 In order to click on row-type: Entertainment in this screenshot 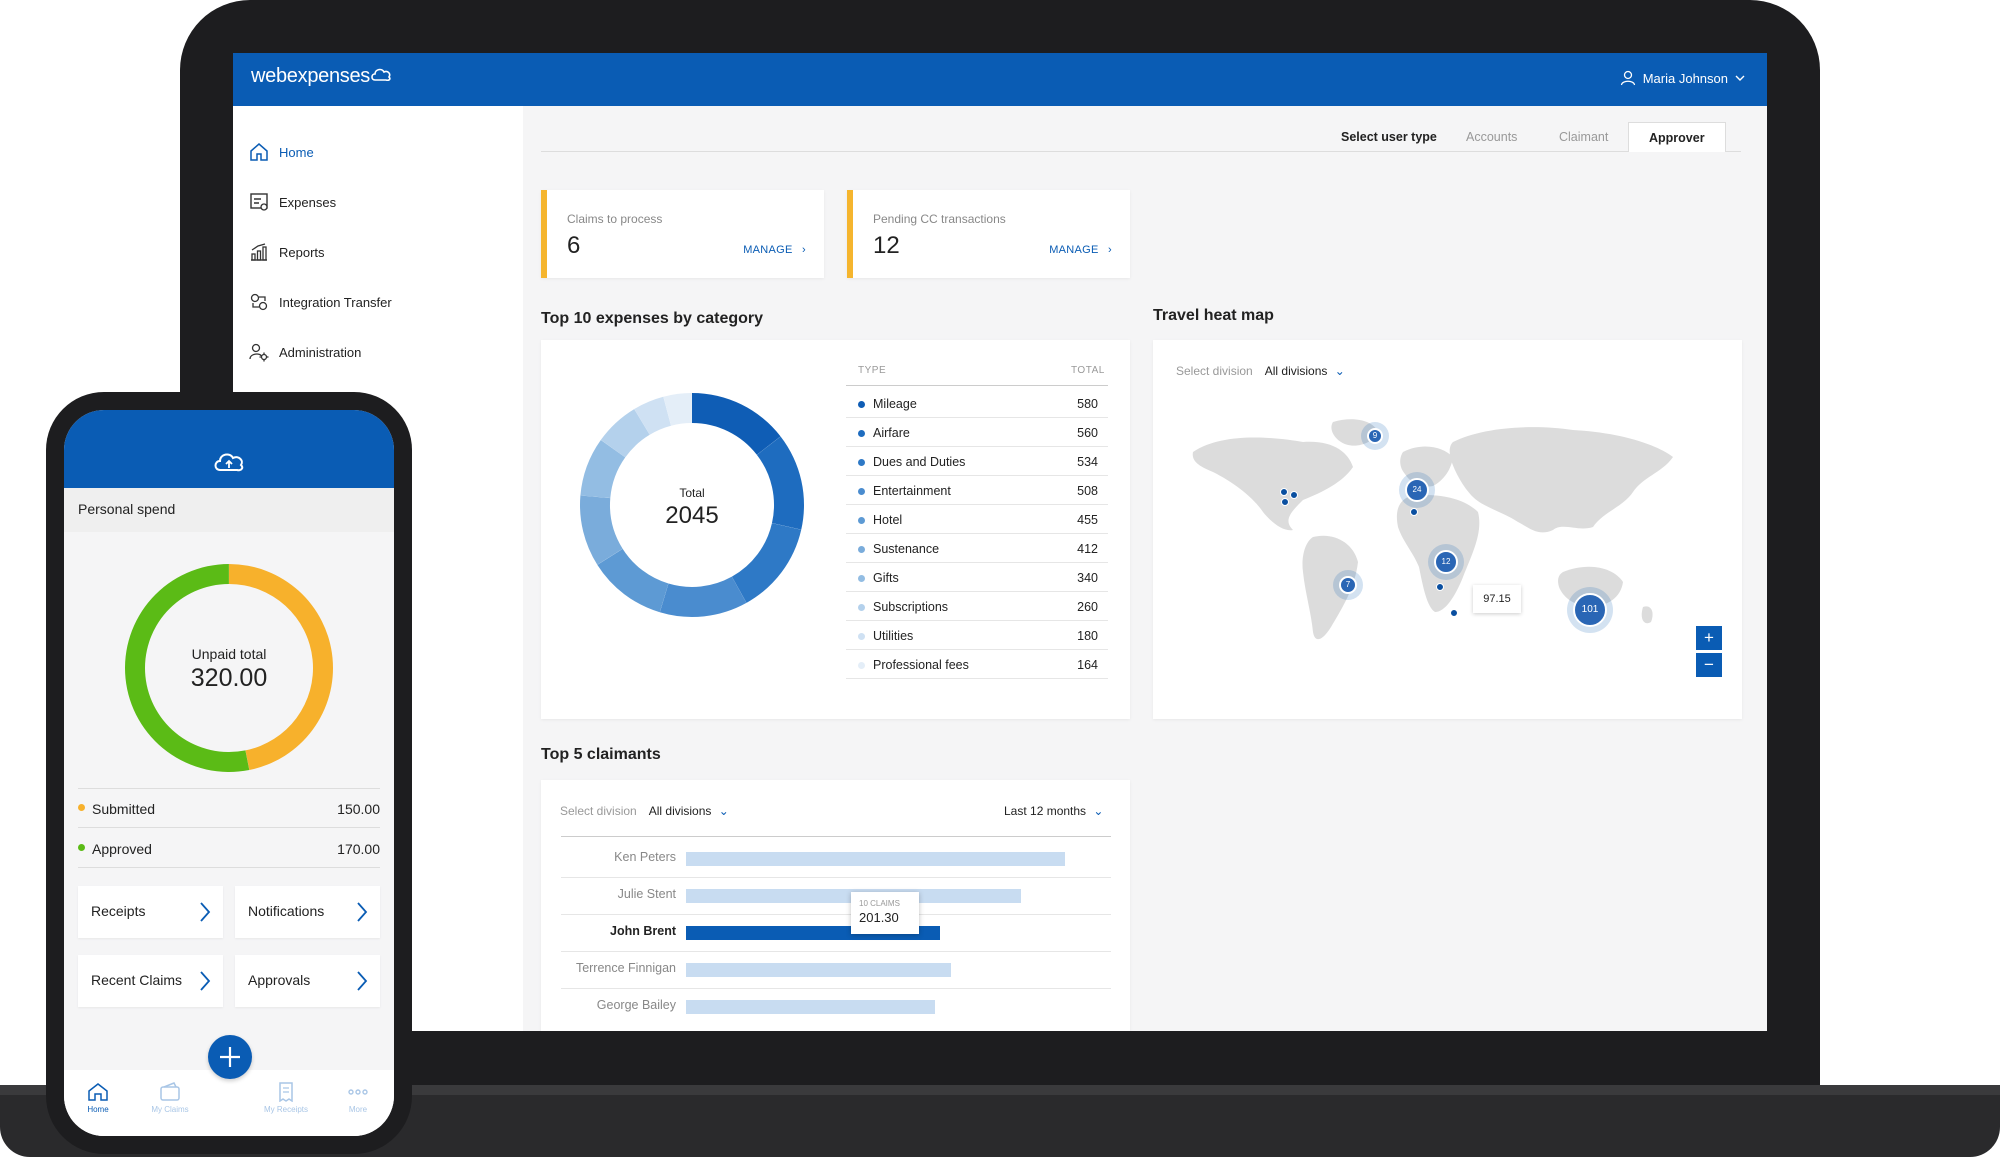, I will do `click(912, 491)`.